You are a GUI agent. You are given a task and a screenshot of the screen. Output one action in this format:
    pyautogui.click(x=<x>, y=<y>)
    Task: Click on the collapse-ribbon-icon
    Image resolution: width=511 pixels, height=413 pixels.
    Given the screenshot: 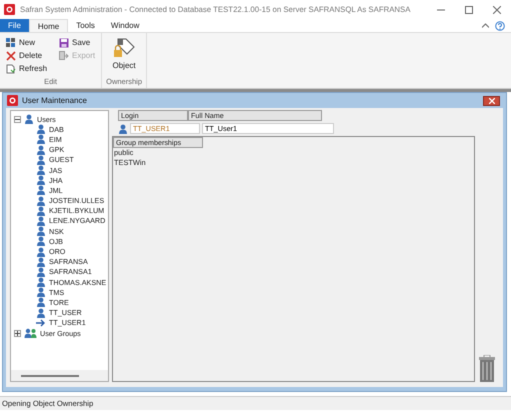 What is the action you would take?
    pyautogui.click(x=485, y=25)
    